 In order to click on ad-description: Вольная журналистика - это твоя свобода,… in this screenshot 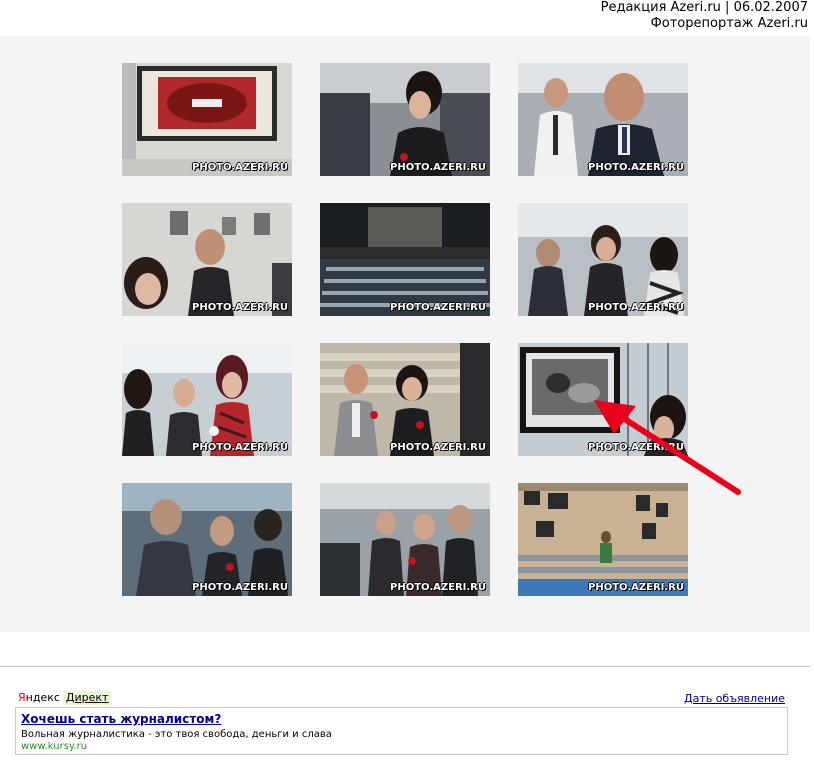, I will do `click(176, 734)`.